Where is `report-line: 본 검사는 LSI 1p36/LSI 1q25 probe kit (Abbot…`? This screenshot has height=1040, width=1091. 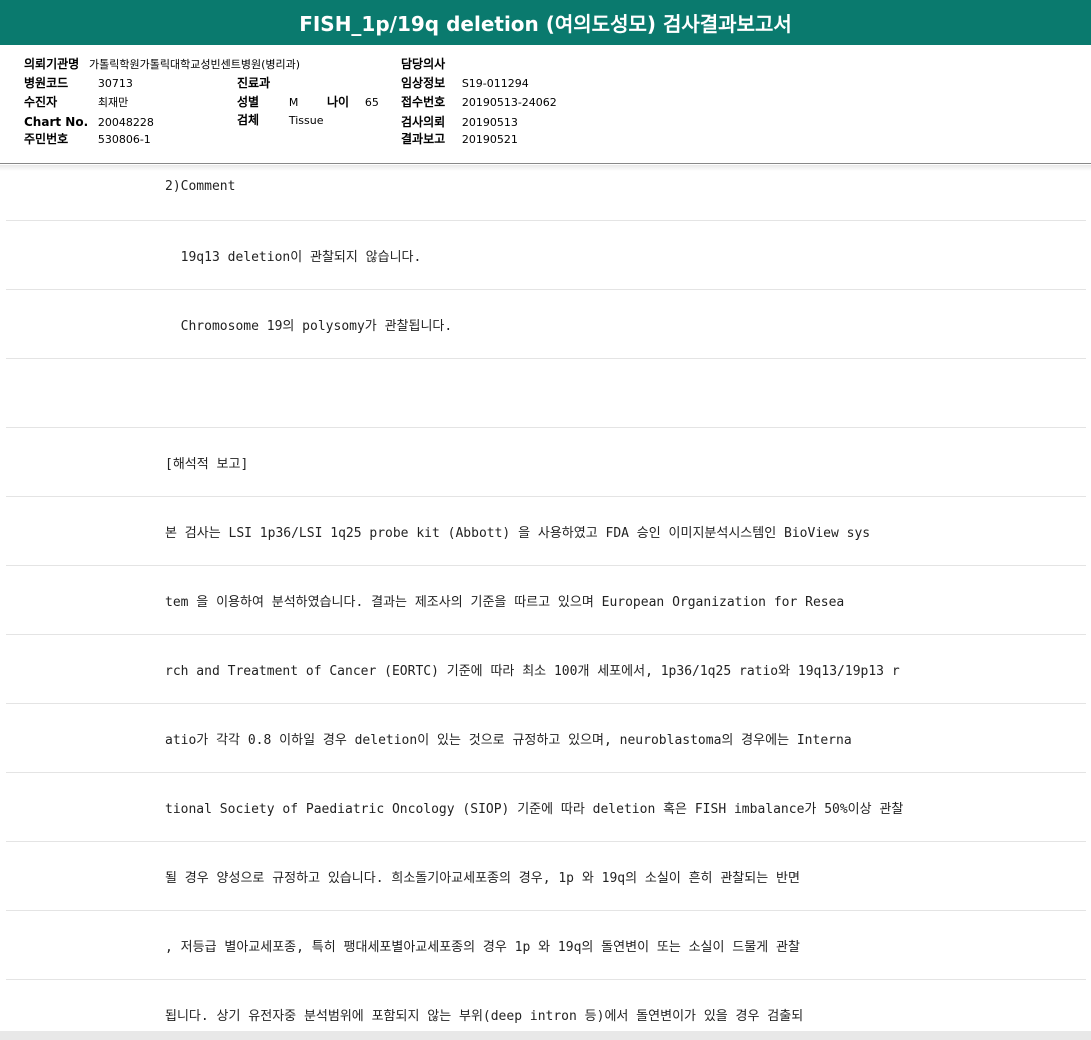 report-line: 본 검사는 LSI 1p36/LSI 1q25 probe kit (Abbot… is located at coordinates (546, 531).